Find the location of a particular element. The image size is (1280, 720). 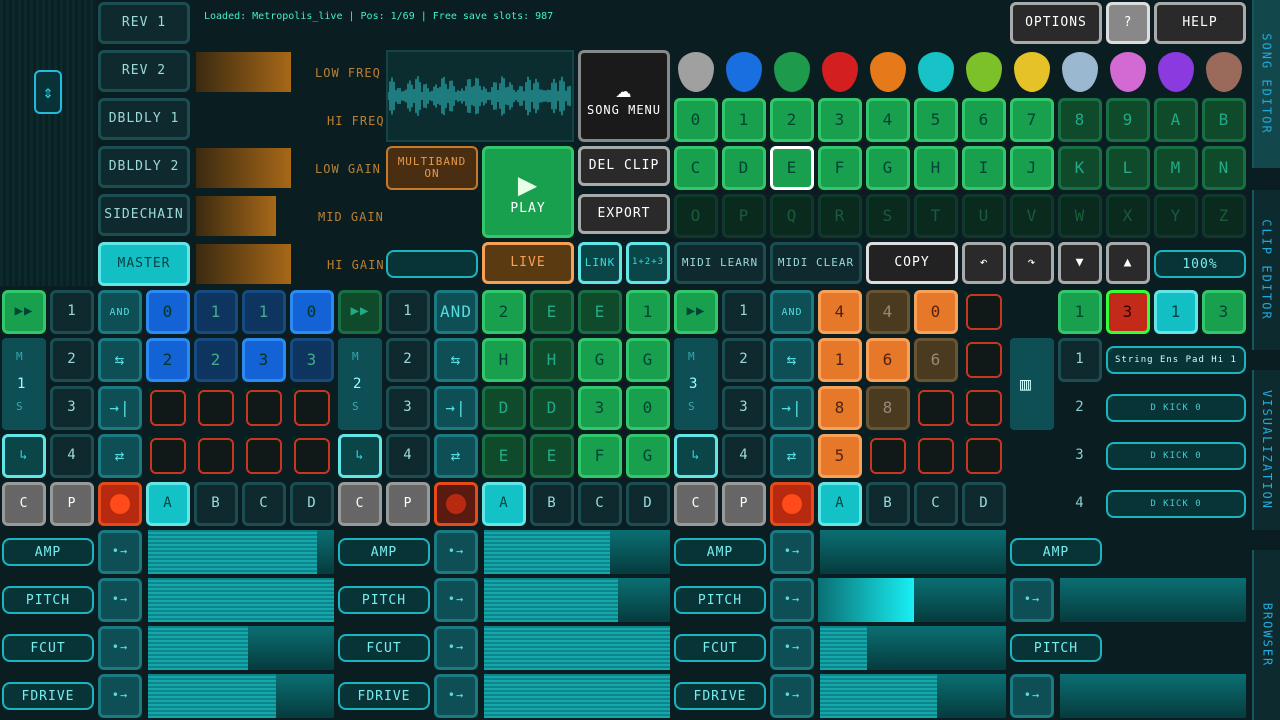

track1-pitch-route-button: •→ is located at coordinates (120, 600).